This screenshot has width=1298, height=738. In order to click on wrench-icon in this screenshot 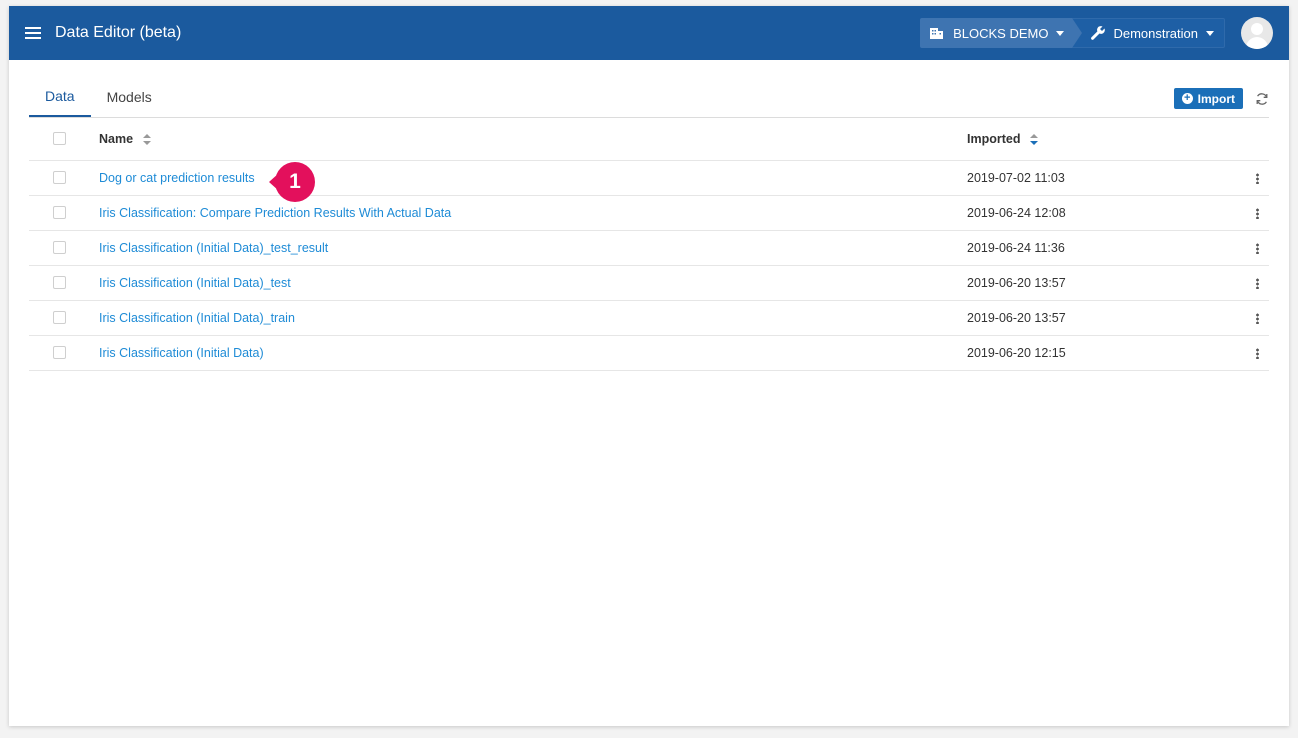, I will do `click(1098, 33)`.